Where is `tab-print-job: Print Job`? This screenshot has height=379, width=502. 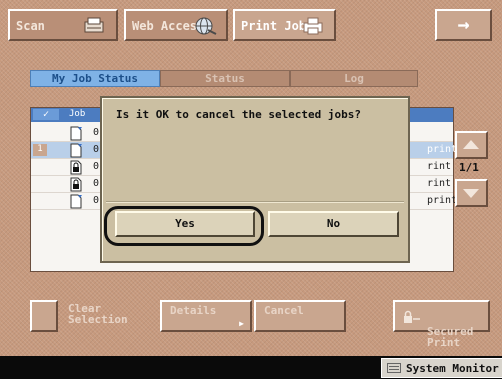
tab-print-job: Print Job is located at coordinates (284, 25).